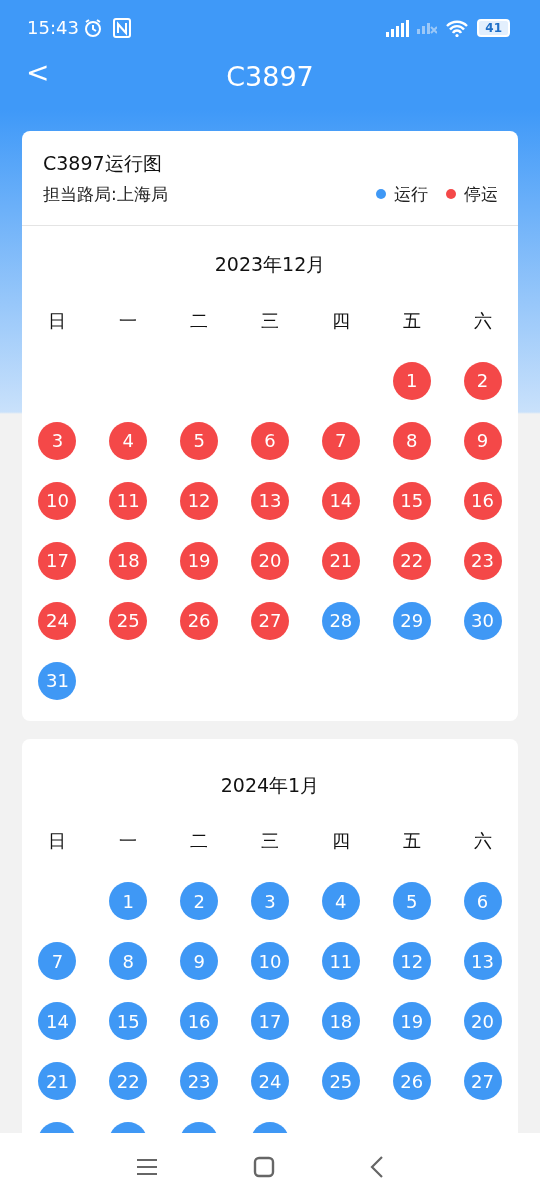 This screenshot has width=540, height=1200. What do you see at coordinates (57, 680) in the screenshot?
I see `calendar-day: 31` at bounding box center [57, 680].